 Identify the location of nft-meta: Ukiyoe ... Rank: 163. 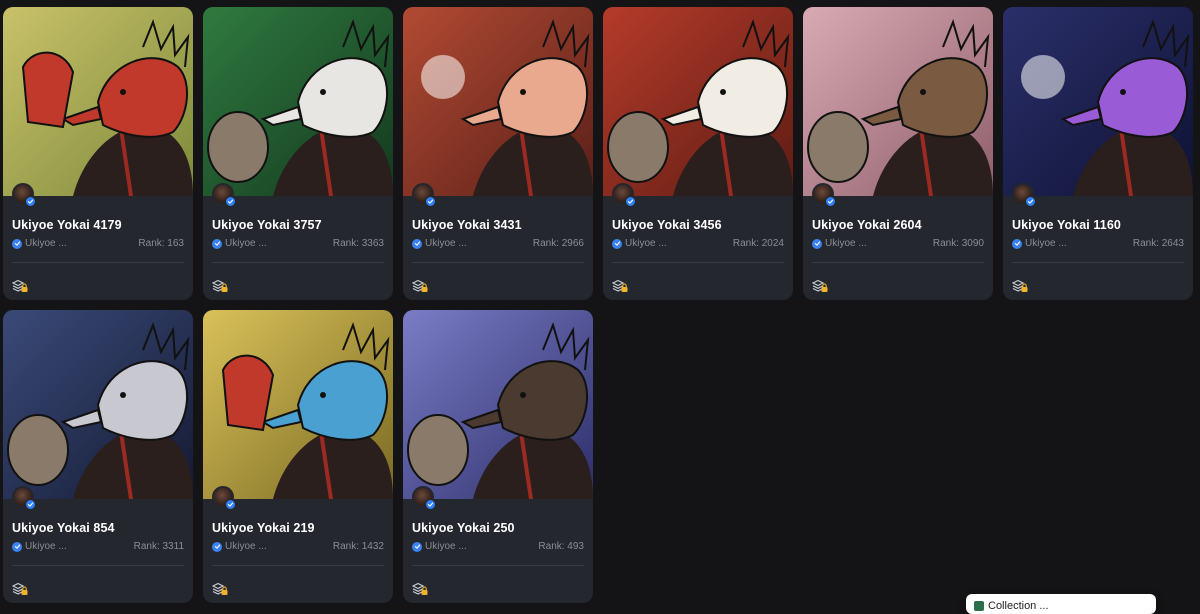
(98, 243).